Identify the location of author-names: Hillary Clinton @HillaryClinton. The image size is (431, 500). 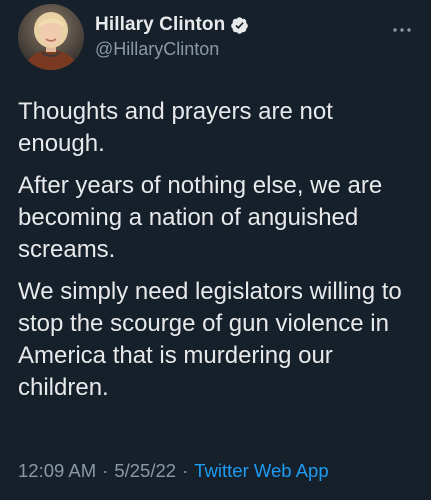
(172, 36).